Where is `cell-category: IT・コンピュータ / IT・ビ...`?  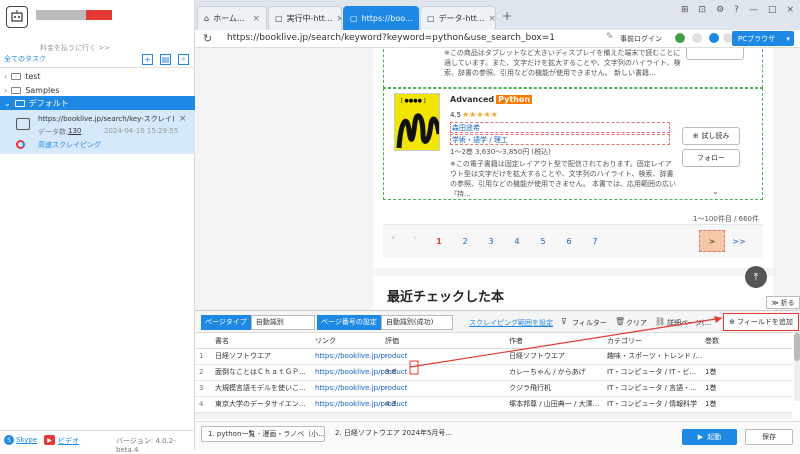
cell-category: IT・コンピュータ / IT・ビ... is located at coordinates (655, 372).